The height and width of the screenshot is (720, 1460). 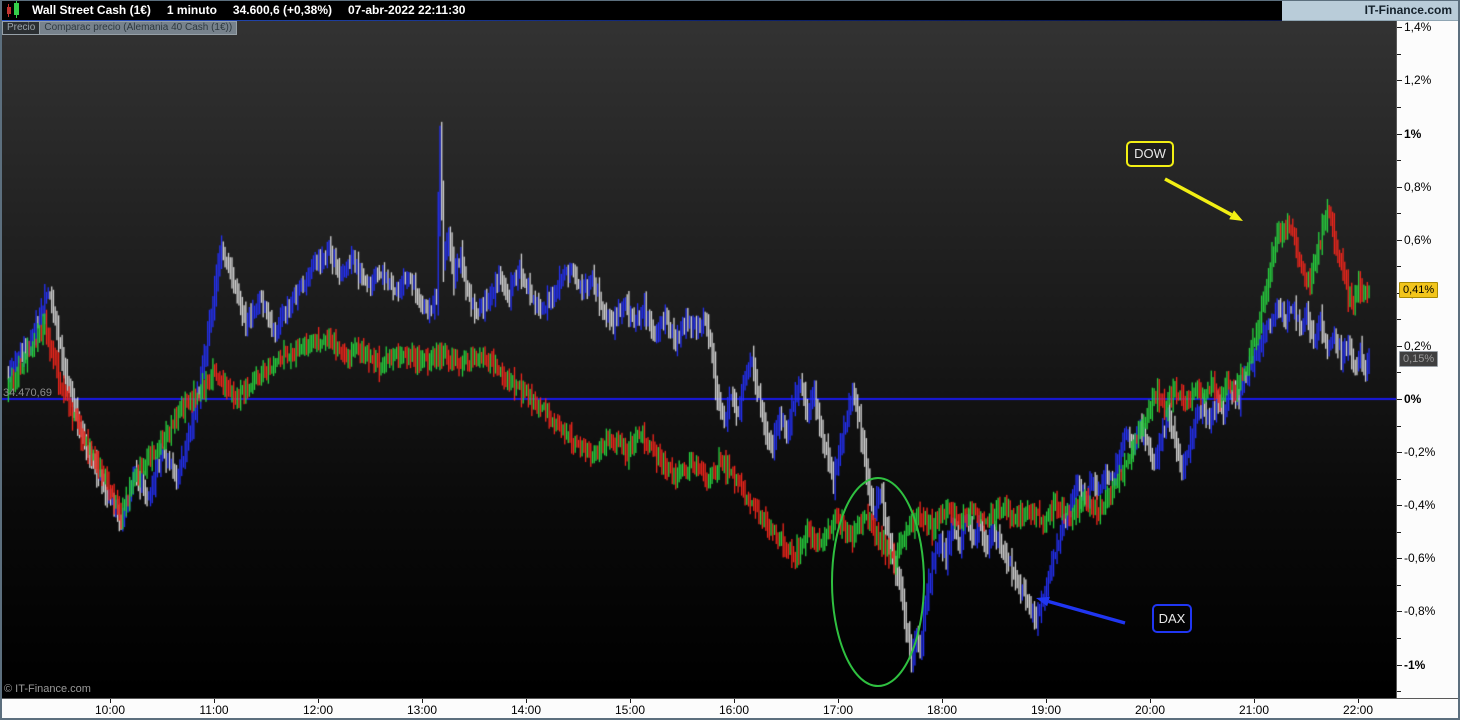 I want to click on title-bar-accent, so click(x=641, y=20).